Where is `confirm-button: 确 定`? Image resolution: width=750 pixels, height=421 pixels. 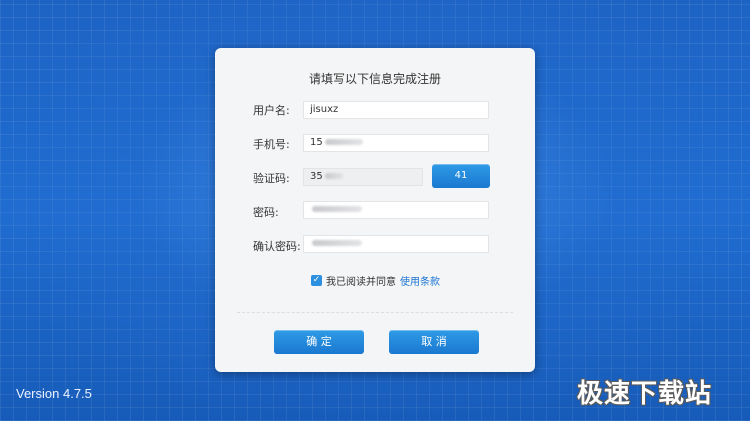 confirm-button: 确 定 is located at coordinates (319, 342).